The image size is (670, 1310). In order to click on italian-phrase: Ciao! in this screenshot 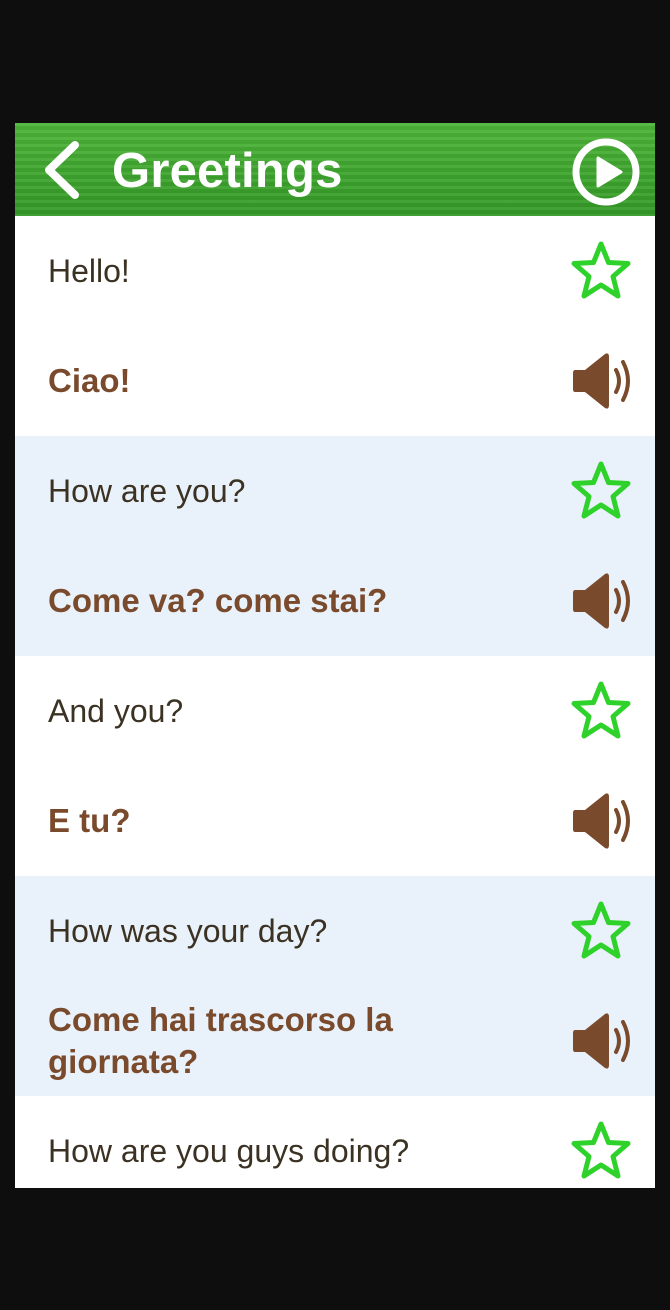, I will do `click(89, 380)`.